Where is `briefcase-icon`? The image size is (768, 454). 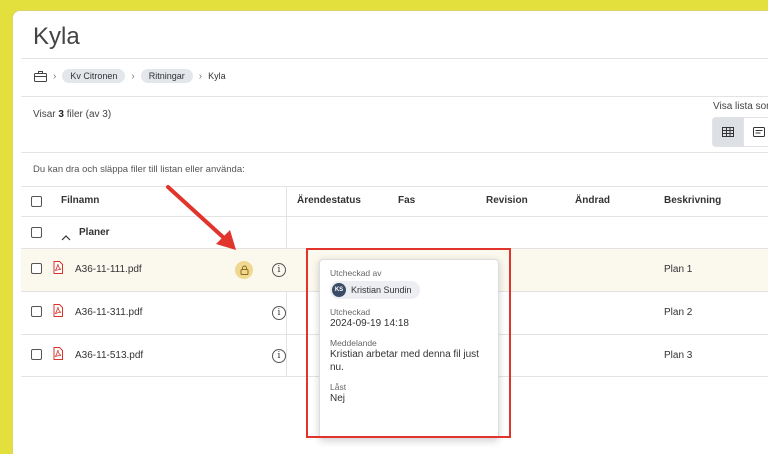 briefcase-icon is located at coordinates (40, 76).